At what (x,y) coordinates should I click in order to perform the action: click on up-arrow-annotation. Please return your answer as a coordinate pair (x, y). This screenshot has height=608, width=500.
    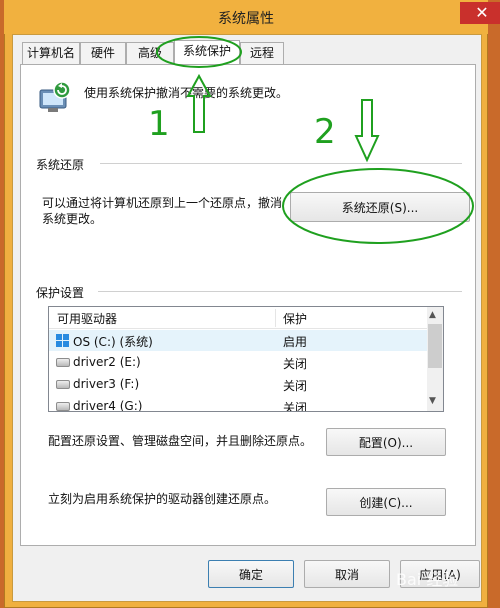
    Looking at the image, I should click on (199, 103).